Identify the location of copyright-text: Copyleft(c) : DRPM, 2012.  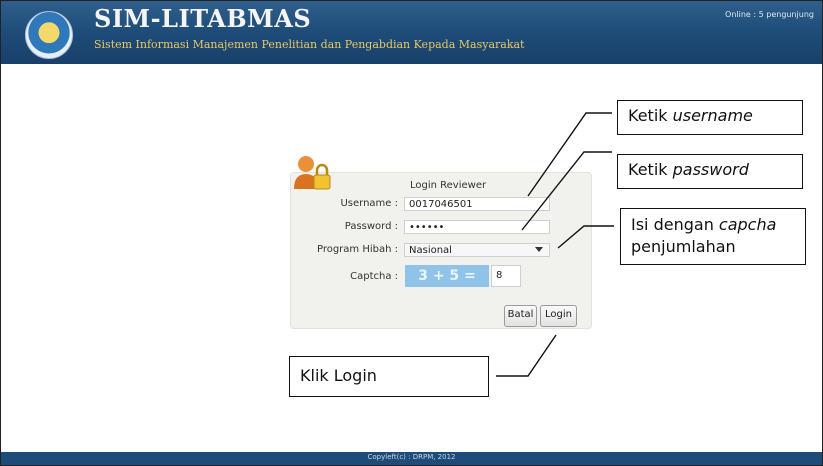
(411, 457).